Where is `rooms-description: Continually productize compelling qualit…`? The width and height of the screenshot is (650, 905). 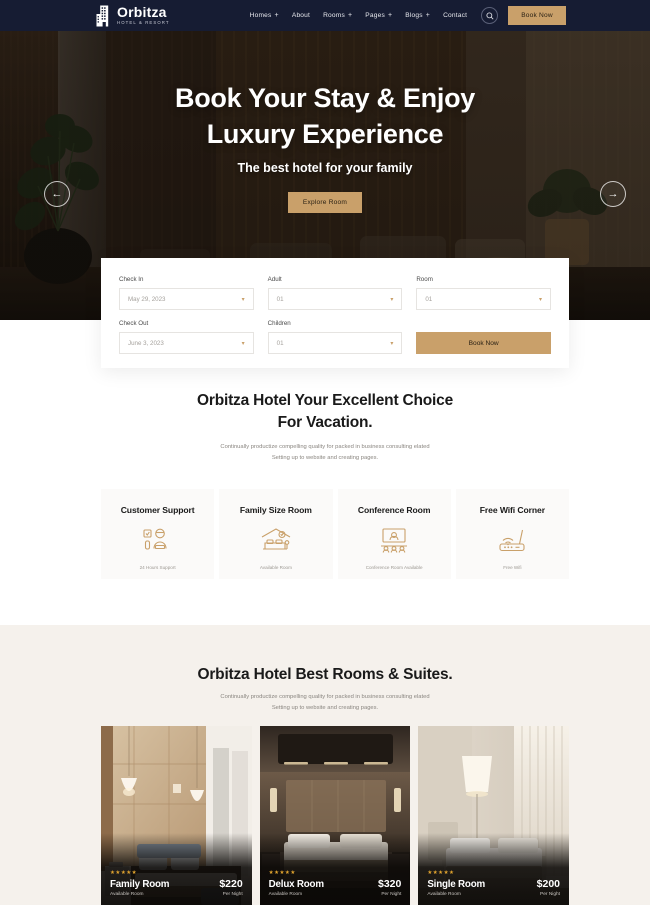 rooms-description: Continually productize compelling qualit… is located at coordinates (325, 703).